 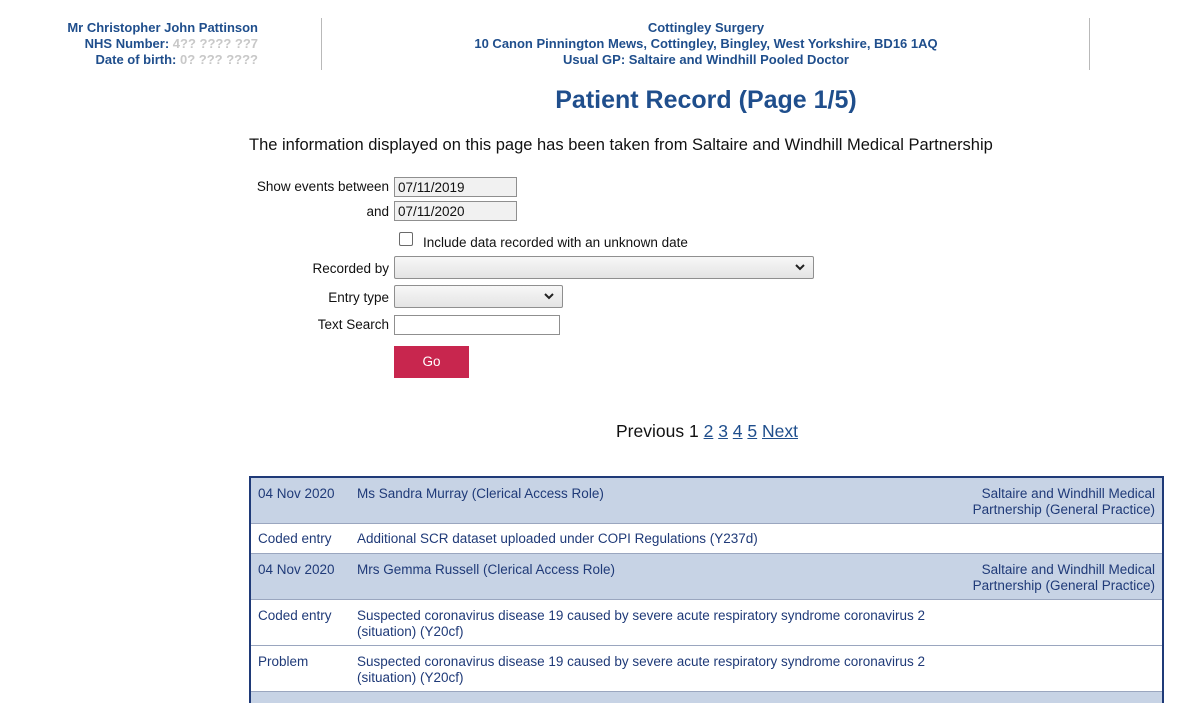 I want to click on show-between-label: Show events between, so click(x=322, y=186).